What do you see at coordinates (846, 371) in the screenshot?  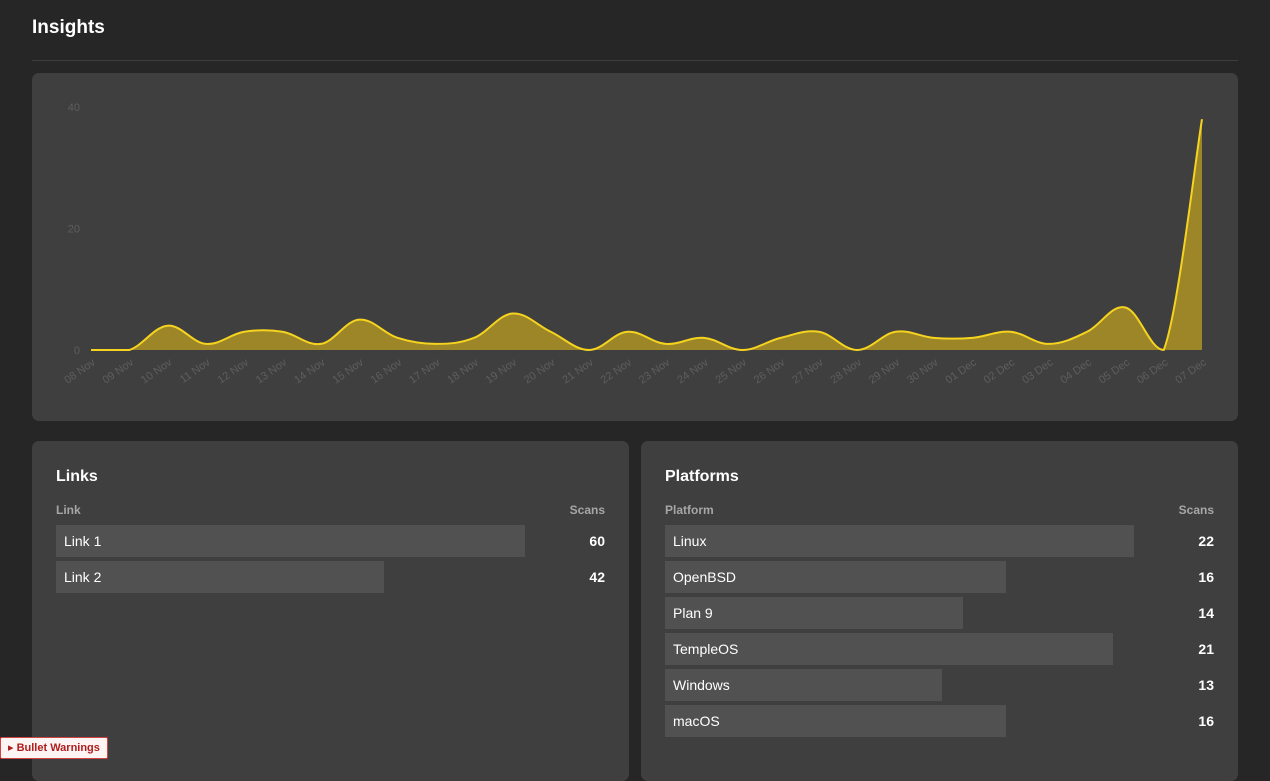 I see `x-tick-label: 28 Nov` at bounding box center [846, 371].